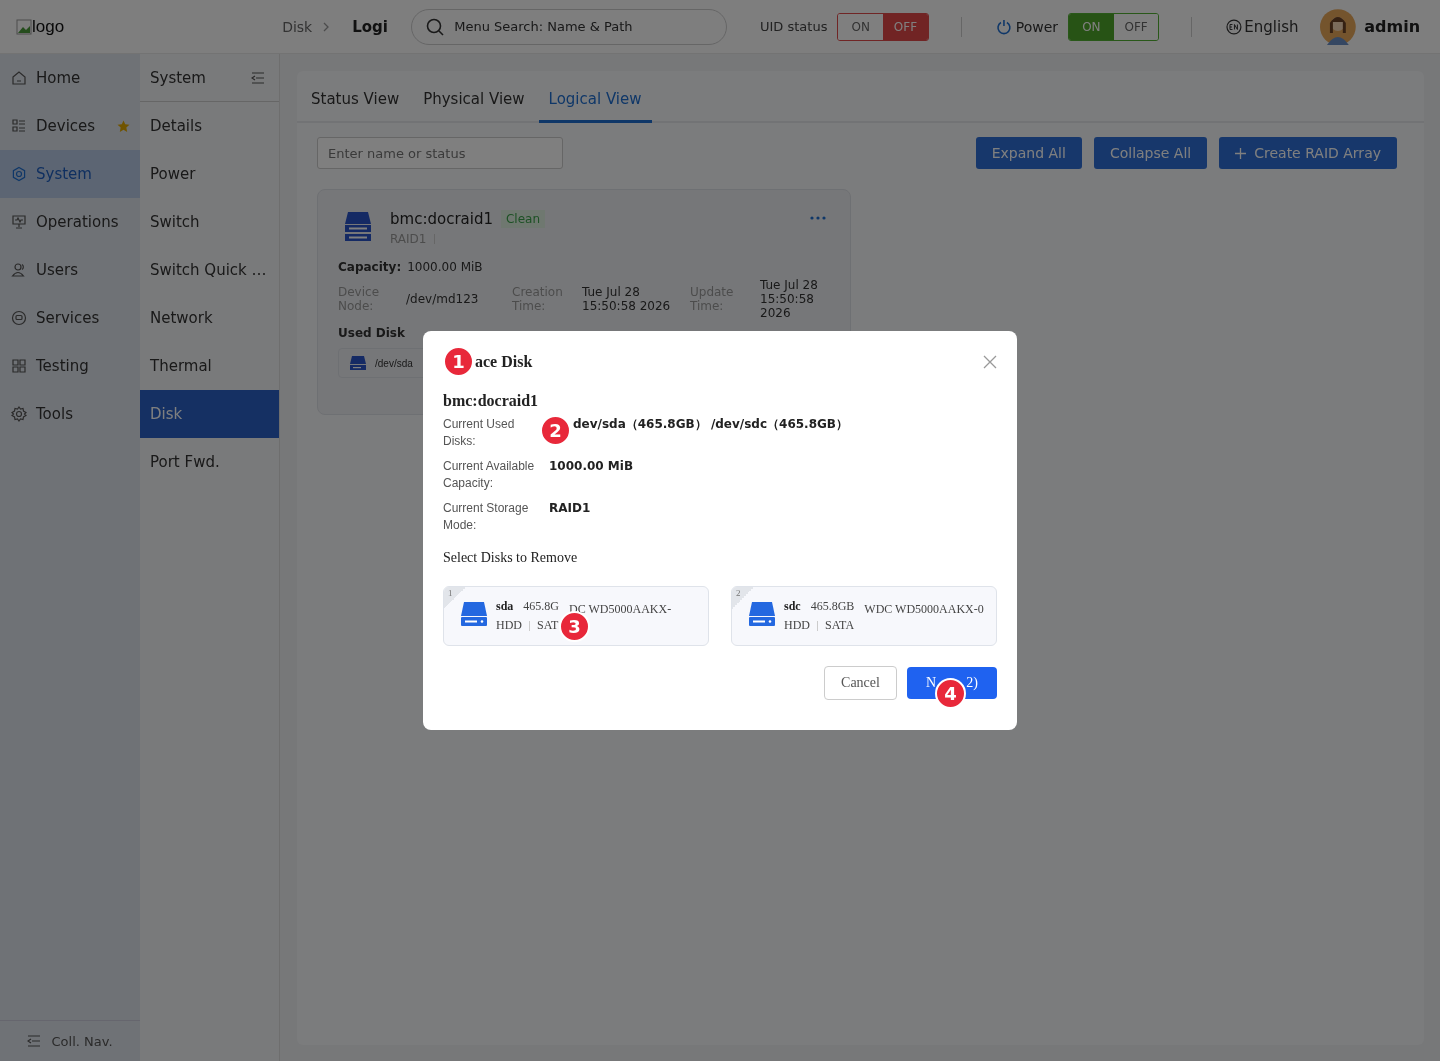  What do you see at coordinates (70, 414) in the screenshot?
I see `nav-item: Tools` at bounding box center [70, 414].